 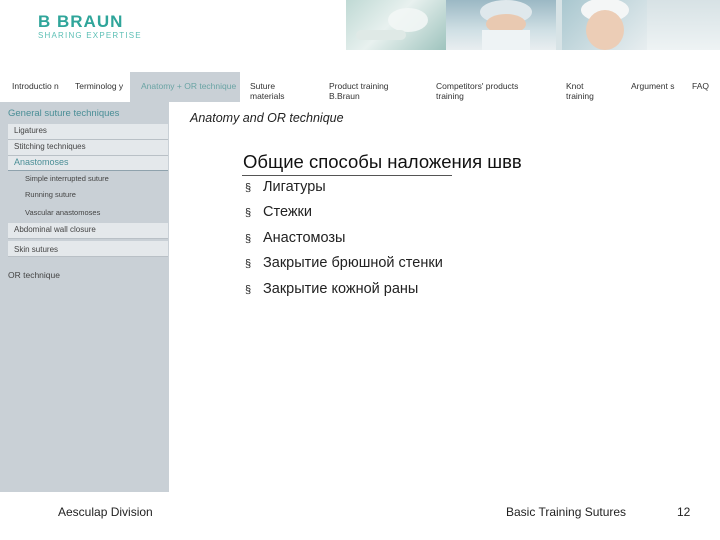 I want to click on bullet-item: § Закрытие брюшной стенки, so click(x=344, y=263).